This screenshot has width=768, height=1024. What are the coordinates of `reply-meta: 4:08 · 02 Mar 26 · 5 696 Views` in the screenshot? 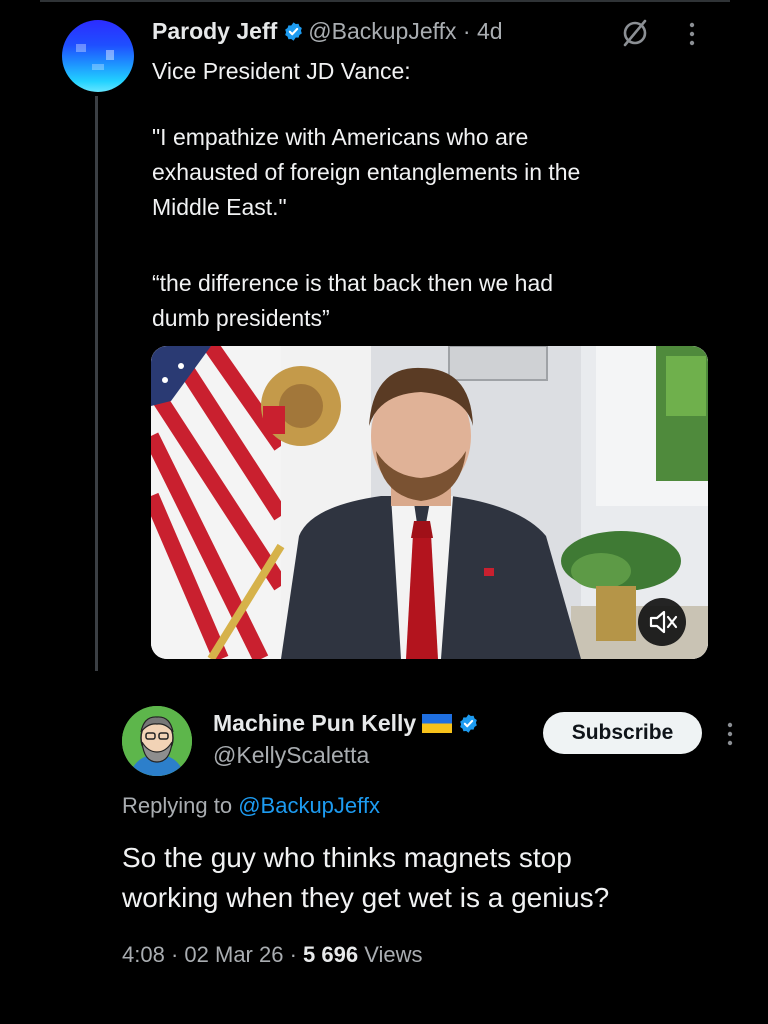 It's located at (272, 955).